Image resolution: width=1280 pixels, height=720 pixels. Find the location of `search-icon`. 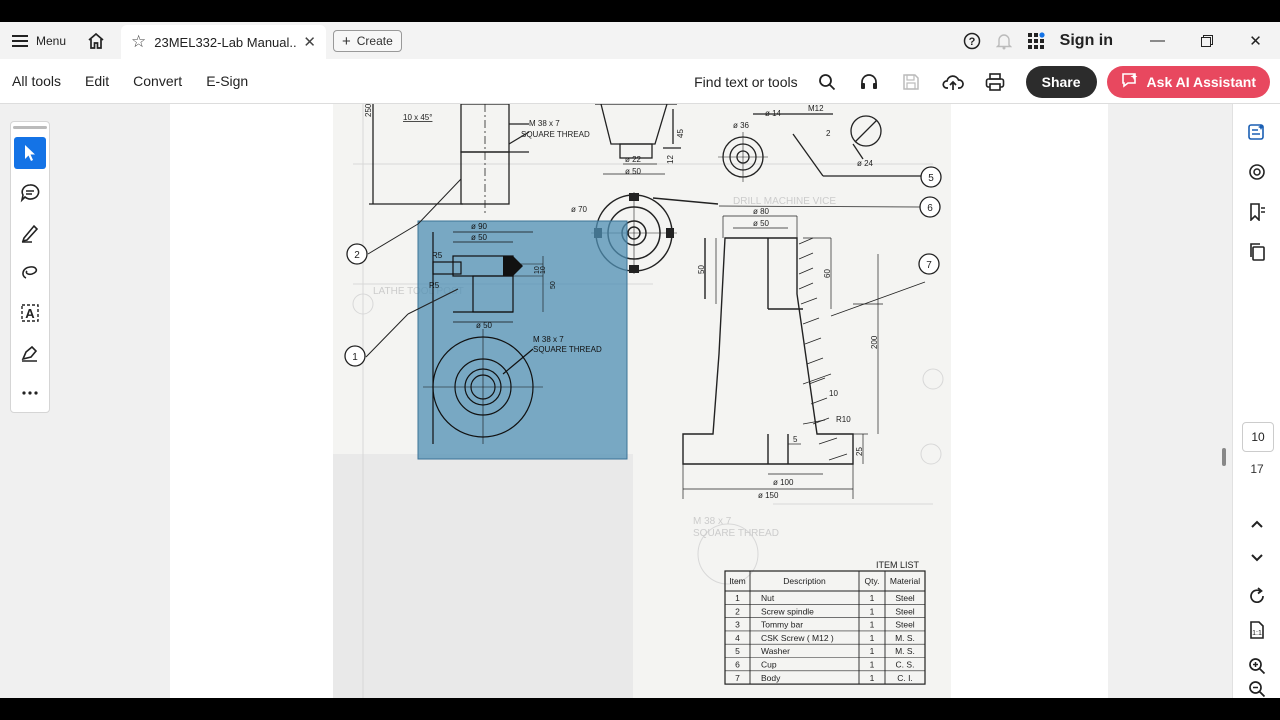

search-icon is located at coordinates (827, 81).